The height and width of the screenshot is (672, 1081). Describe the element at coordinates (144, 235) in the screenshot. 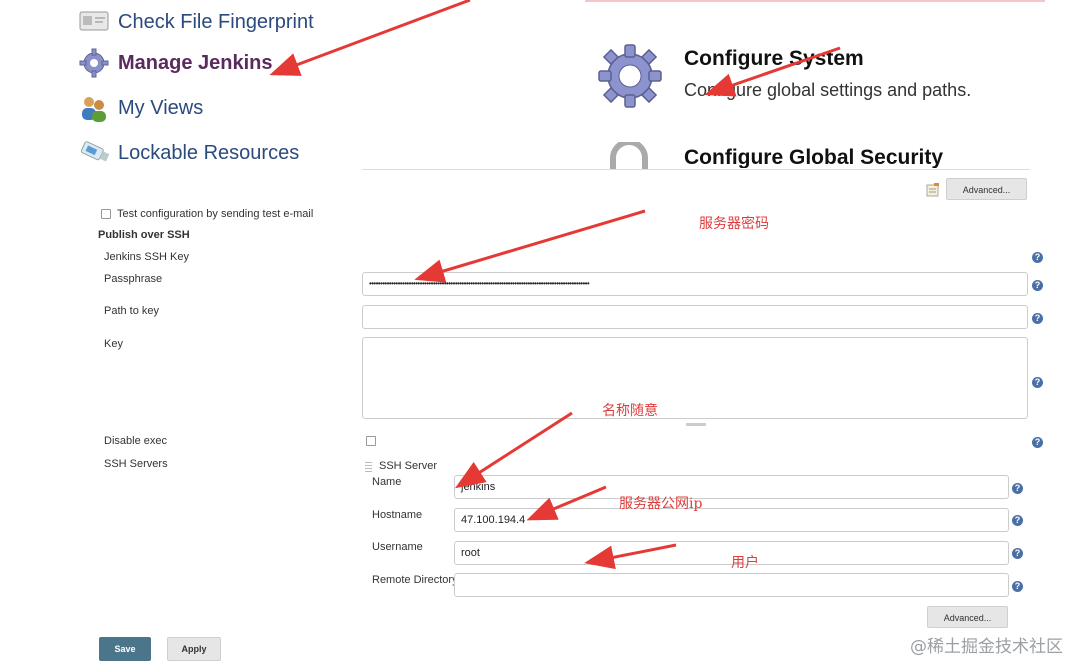

I see `publish-over-ssh-heading: Publish over SSH` at that location.